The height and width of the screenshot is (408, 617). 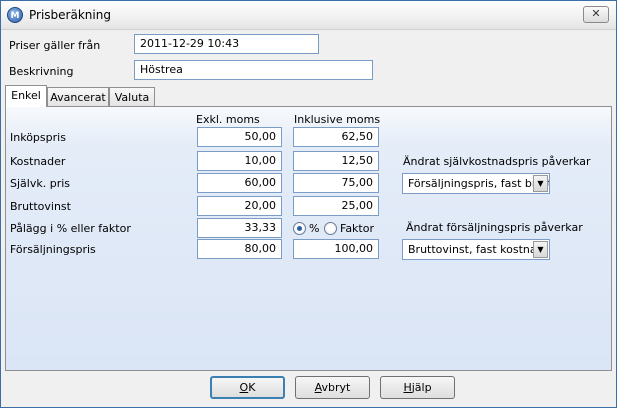 What do you see at coordinates (70, 15) in the screenshot?
I see `window-title: Prisberäkning` at bounding box center [70, 15].